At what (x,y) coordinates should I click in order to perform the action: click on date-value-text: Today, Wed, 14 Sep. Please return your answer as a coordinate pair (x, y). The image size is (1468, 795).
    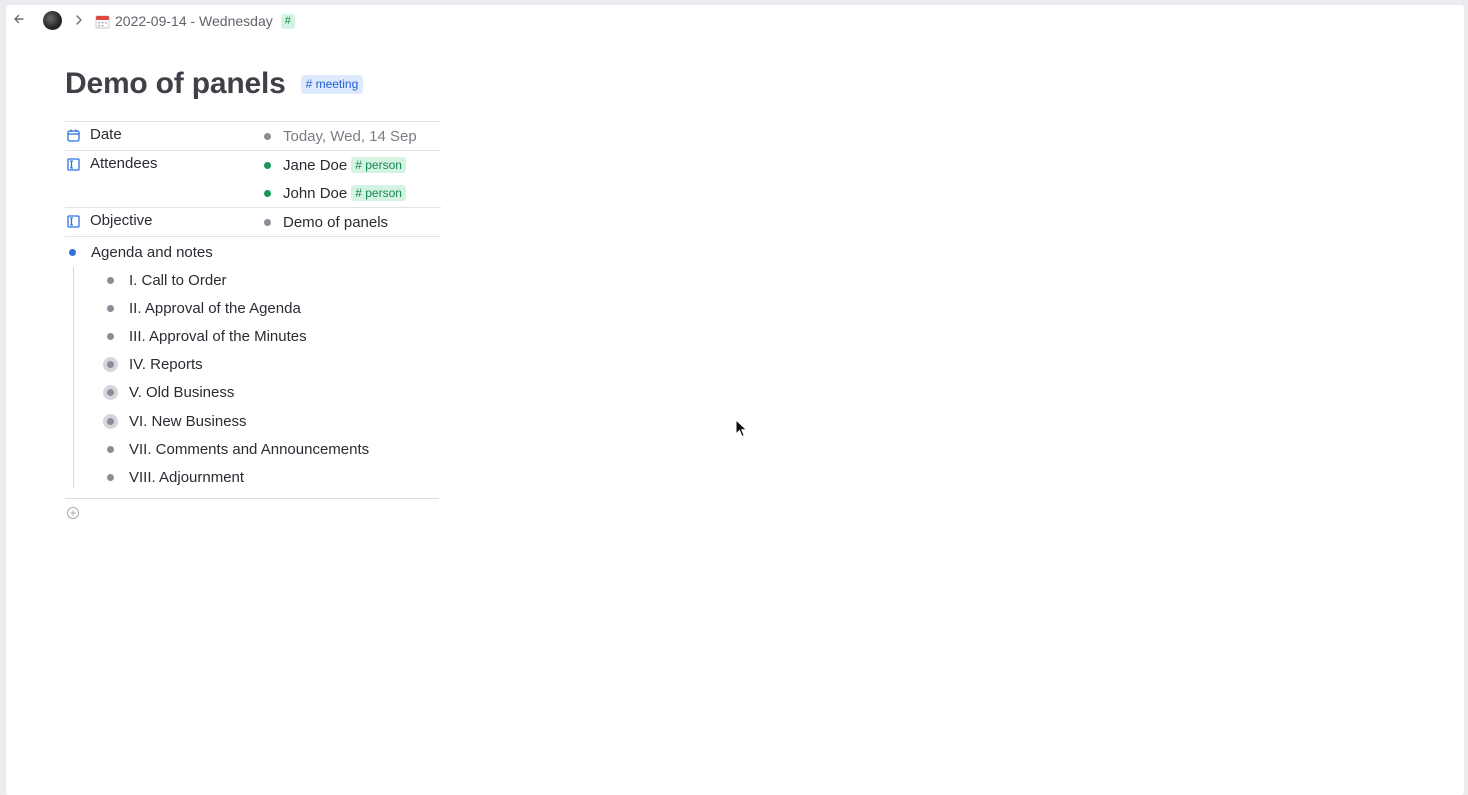
    Looking at the image, I should click on (350, 136).